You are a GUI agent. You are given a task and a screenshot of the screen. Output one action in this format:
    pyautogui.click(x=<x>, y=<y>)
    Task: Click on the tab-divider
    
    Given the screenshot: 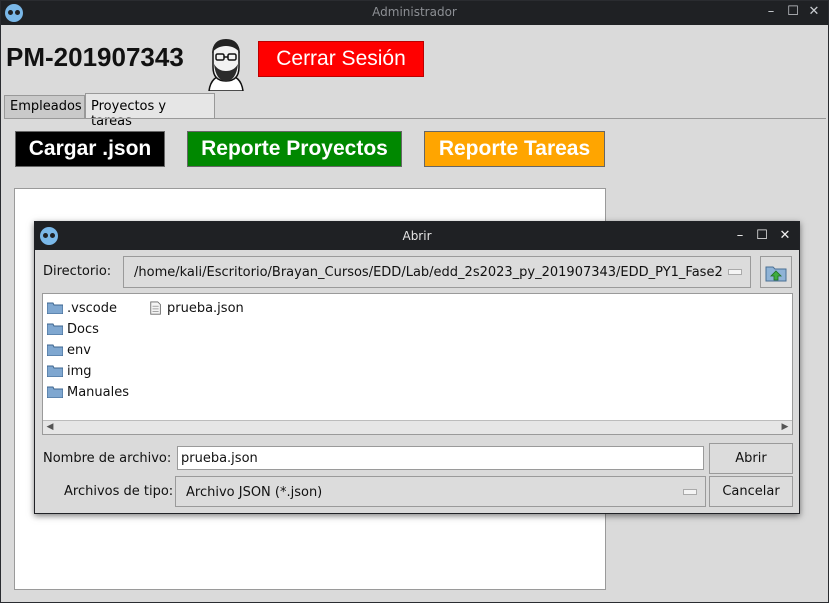 What is the action you would take?
    pyautogui.click(x=415, y=118)
    